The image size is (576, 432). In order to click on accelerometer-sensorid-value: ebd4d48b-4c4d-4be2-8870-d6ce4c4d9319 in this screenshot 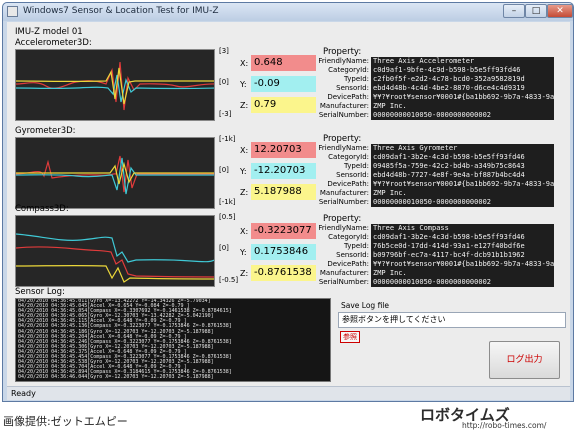, I will do `click(462, 88)`.